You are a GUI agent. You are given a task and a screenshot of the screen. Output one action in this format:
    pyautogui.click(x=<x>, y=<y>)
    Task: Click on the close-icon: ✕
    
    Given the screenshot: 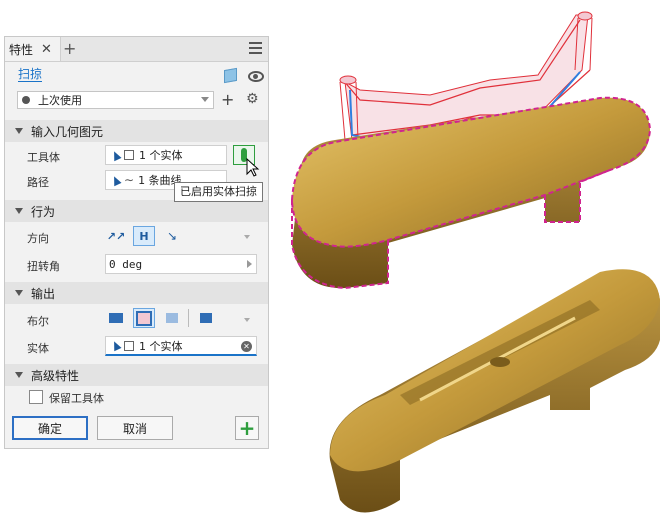 What is the action you would take?
    pyautogui.click(x=46, y=49)
    